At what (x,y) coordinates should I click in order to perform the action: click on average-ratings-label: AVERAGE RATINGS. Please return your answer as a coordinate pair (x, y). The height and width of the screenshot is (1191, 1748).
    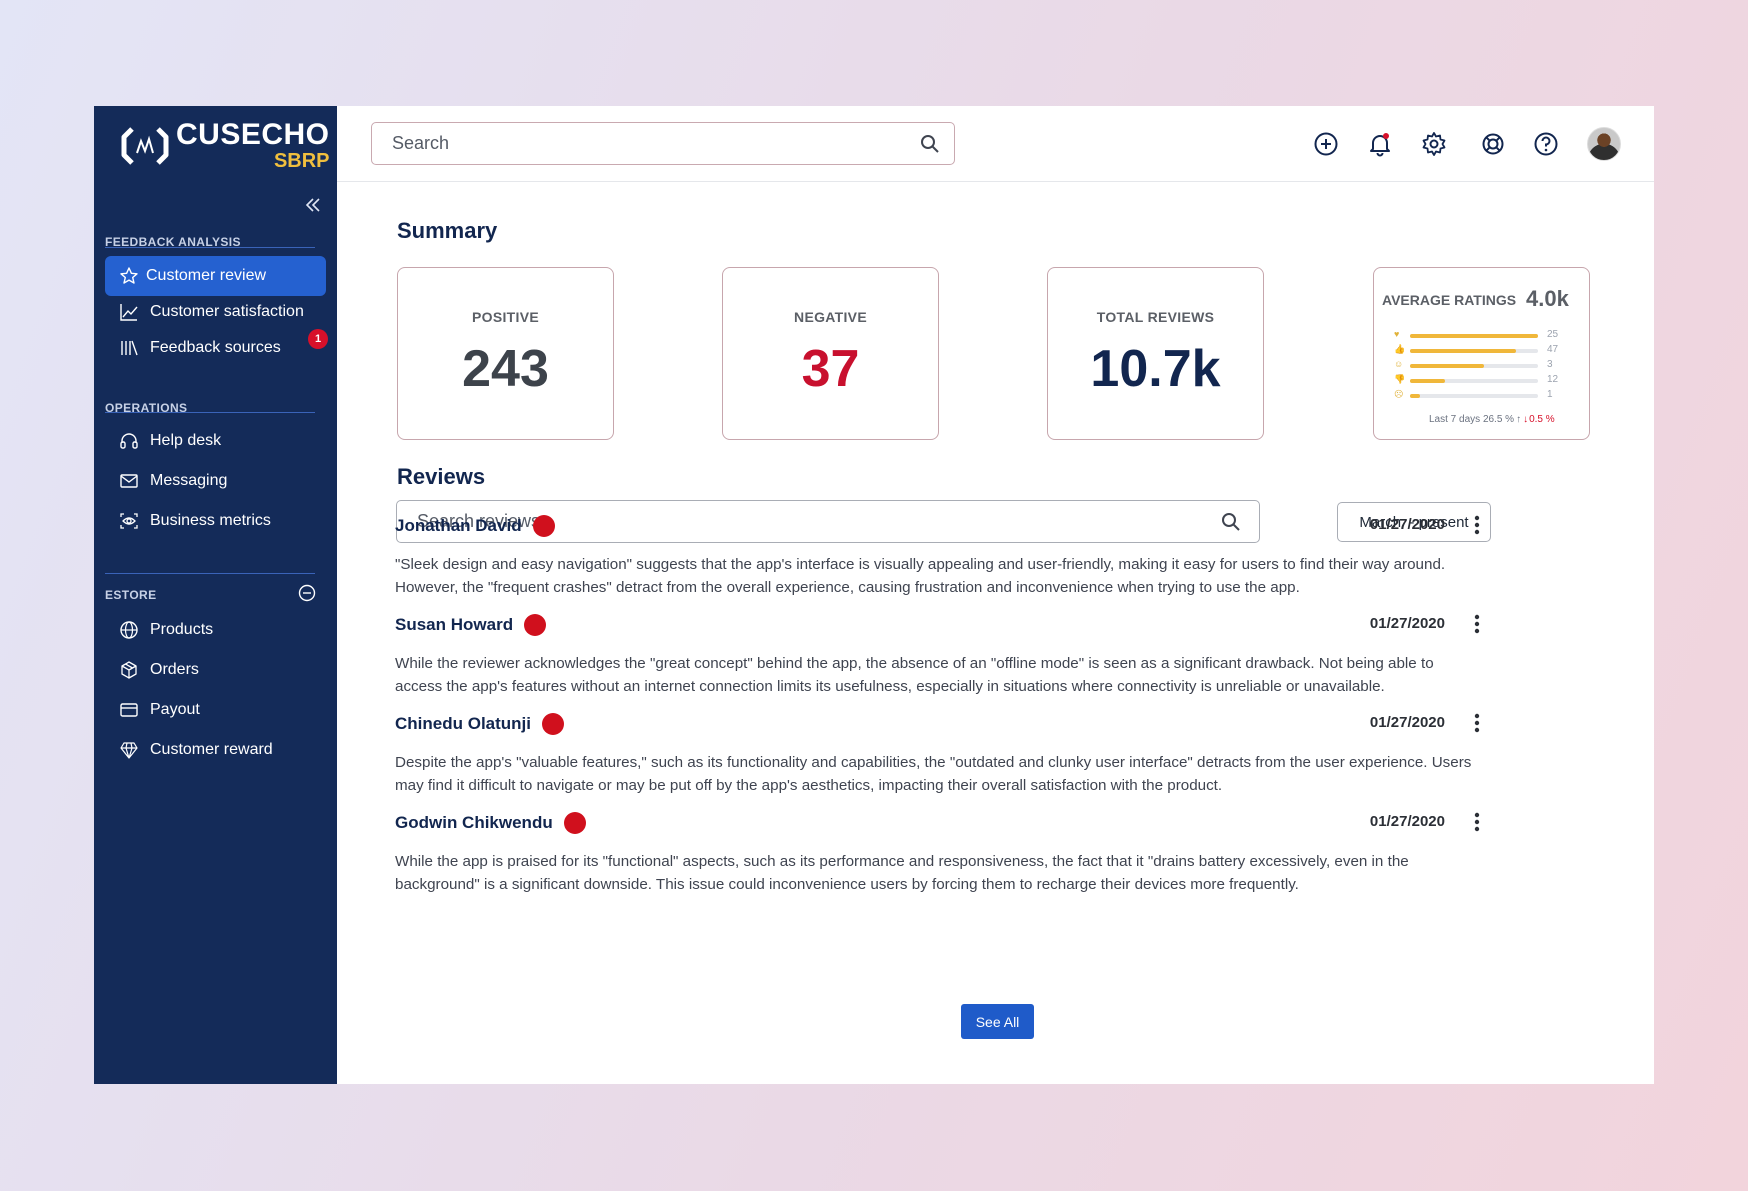
    Looking at the image, I should click on (1449, 300).